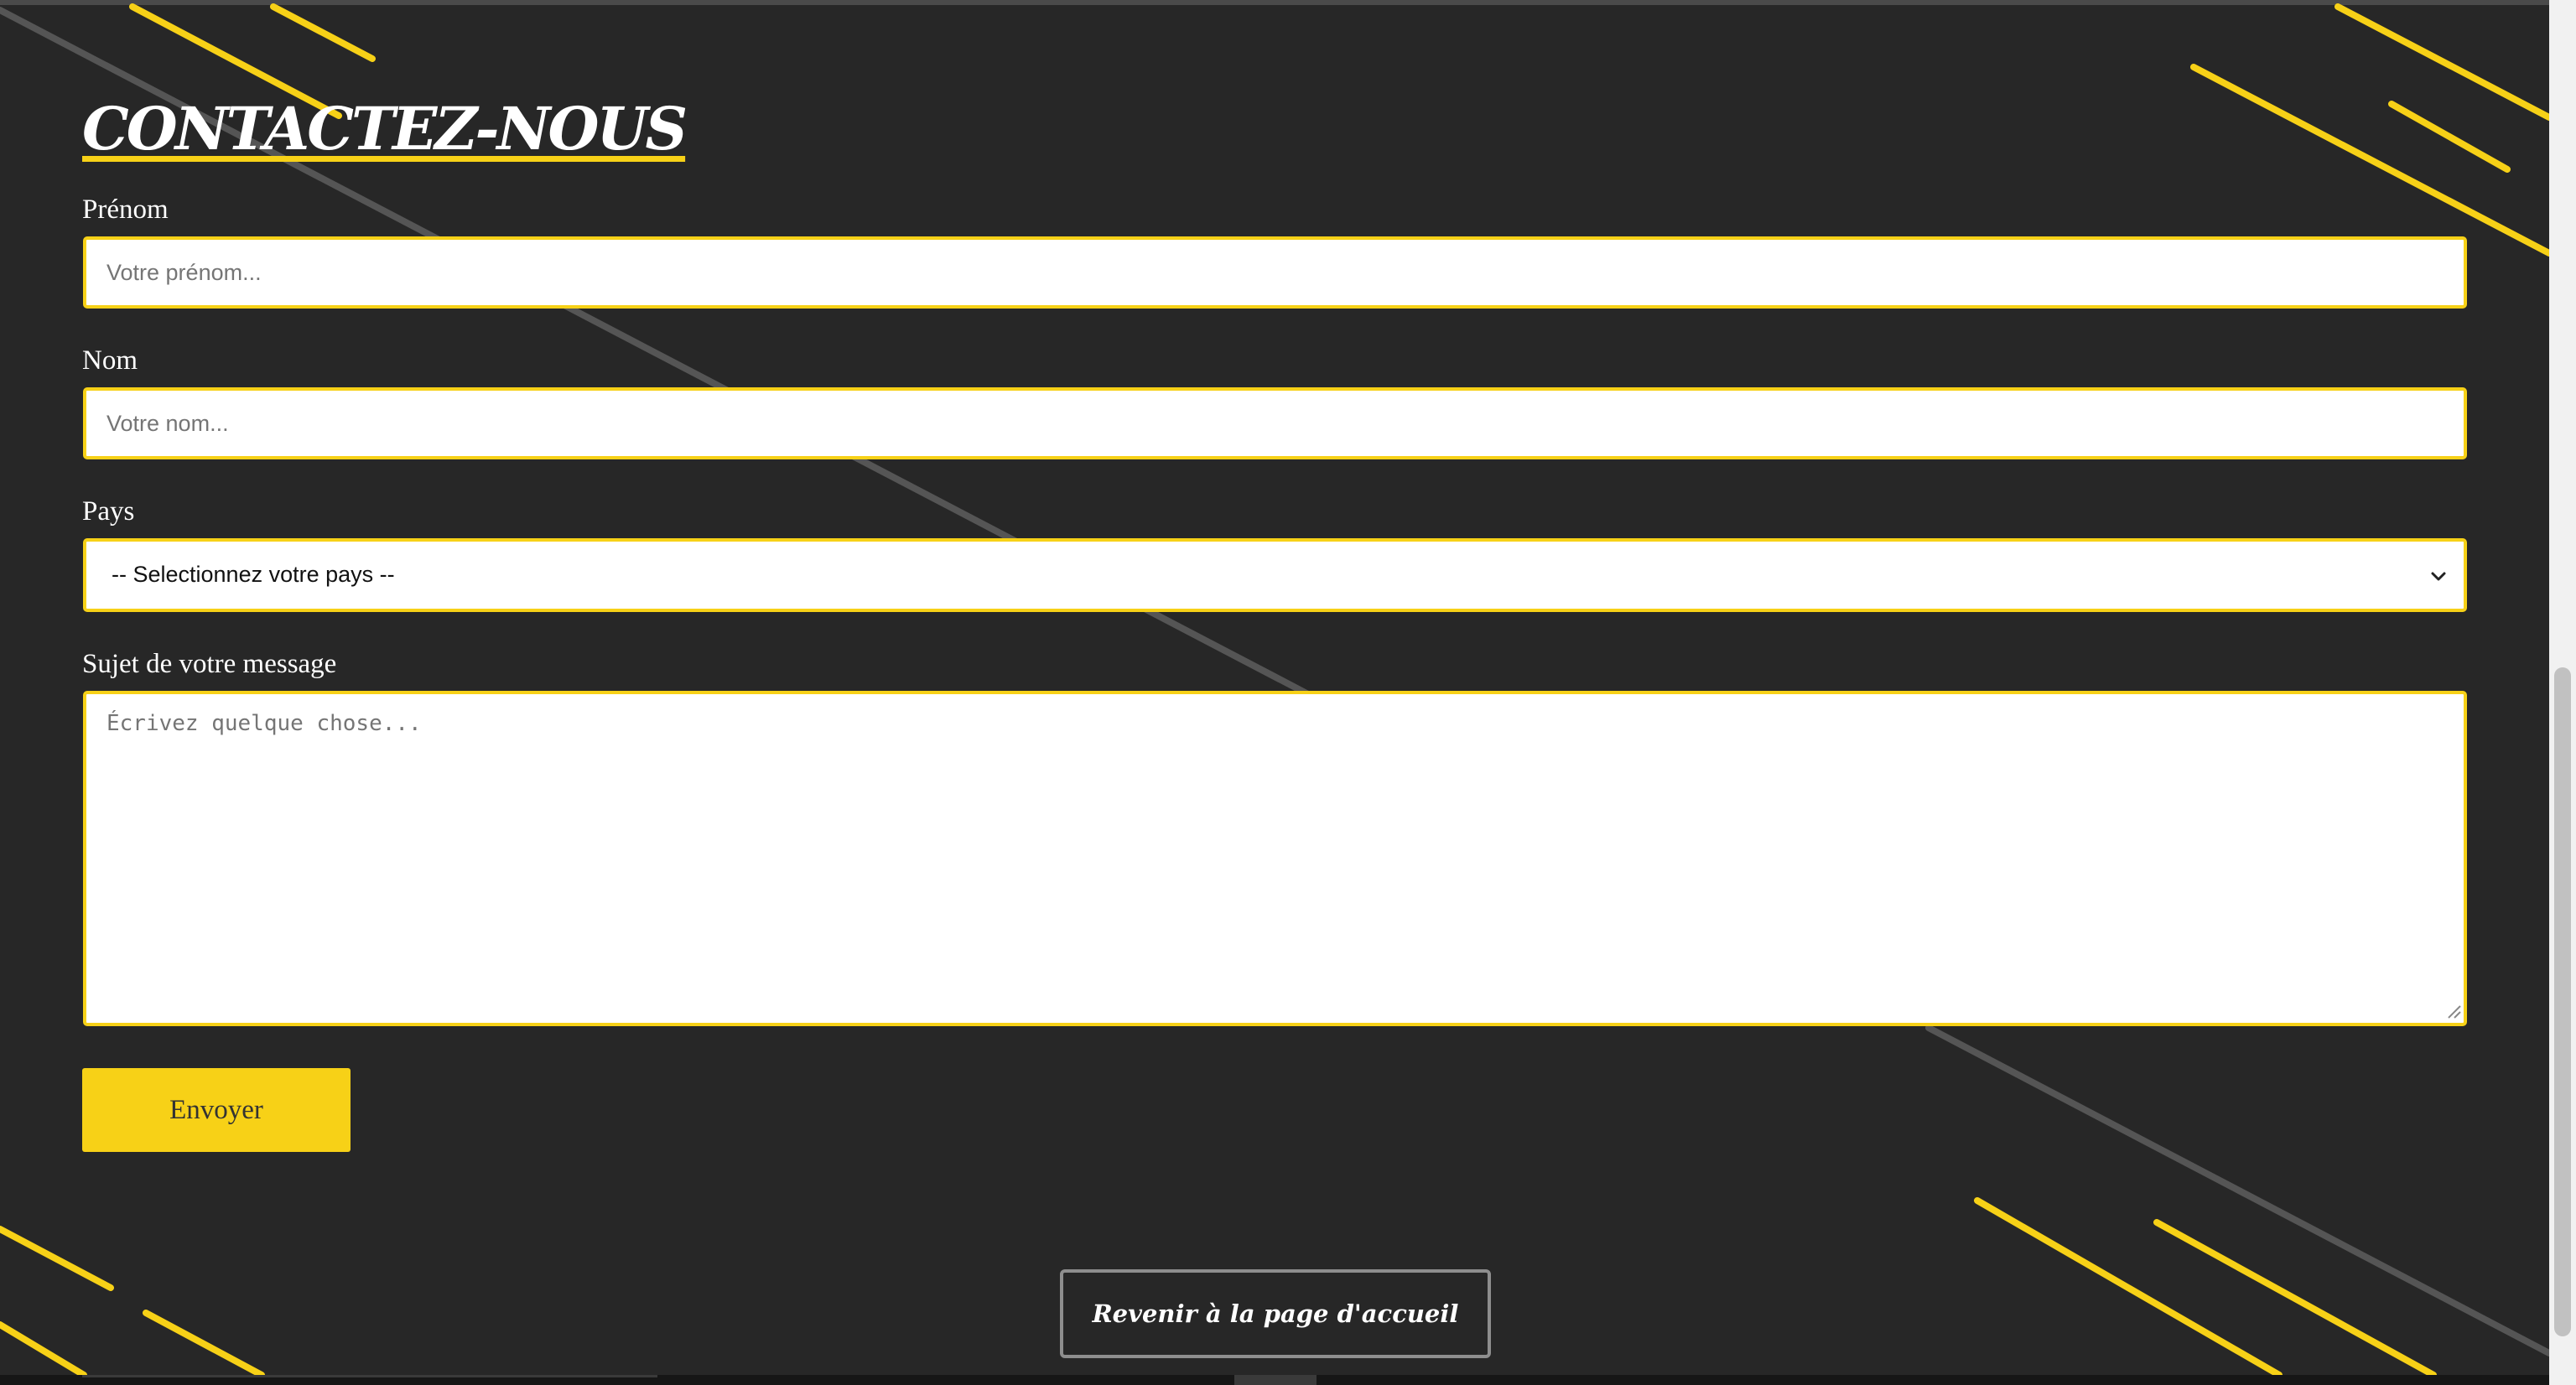 The height and width of the screenshot is (1385, 2576). What do you see at coordinates (253, 575) in the screenshot?
I see `country-select-value: -- Selectionnez votre pays --` at bounding box center [253, 575].